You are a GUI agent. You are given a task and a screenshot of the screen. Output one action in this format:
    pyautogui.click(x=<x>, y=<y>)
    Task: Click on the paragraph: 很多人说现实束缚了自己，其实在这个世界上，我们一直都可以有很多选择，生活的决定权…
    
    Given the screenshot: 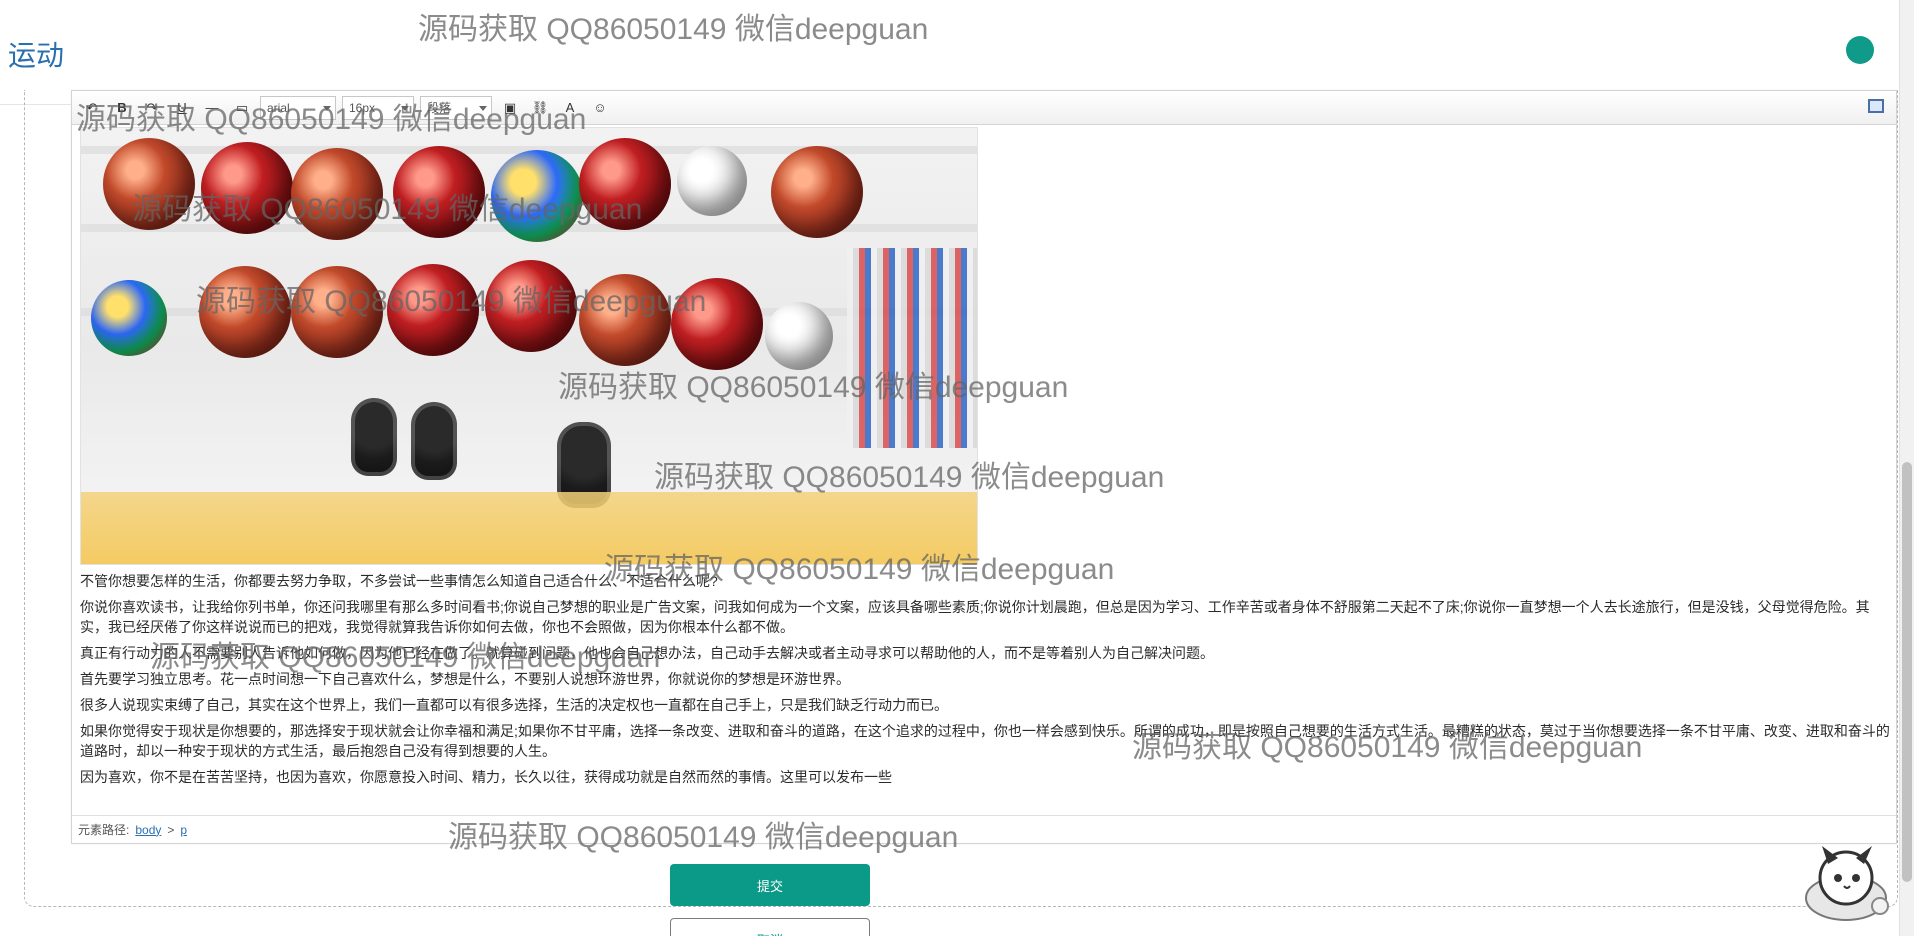 What is the action you would take?
    pyautogui.click(x=985, y=705)
    